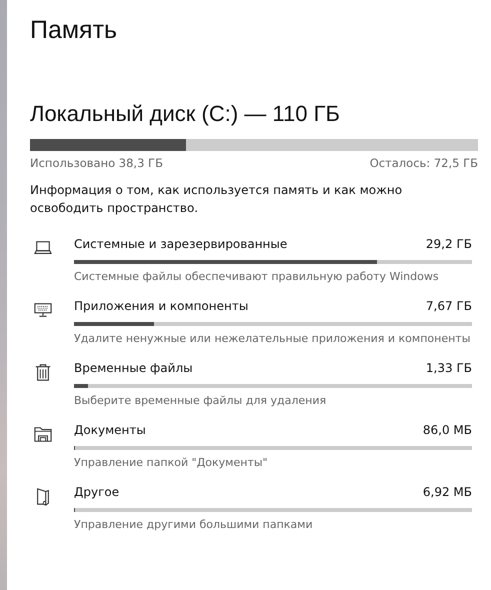 The width and height of the screenshot is (491, 590). Describe the element at coordinates (194, 524) in the screenshot. I see `category-description: Управление другими большими папками` at that location.